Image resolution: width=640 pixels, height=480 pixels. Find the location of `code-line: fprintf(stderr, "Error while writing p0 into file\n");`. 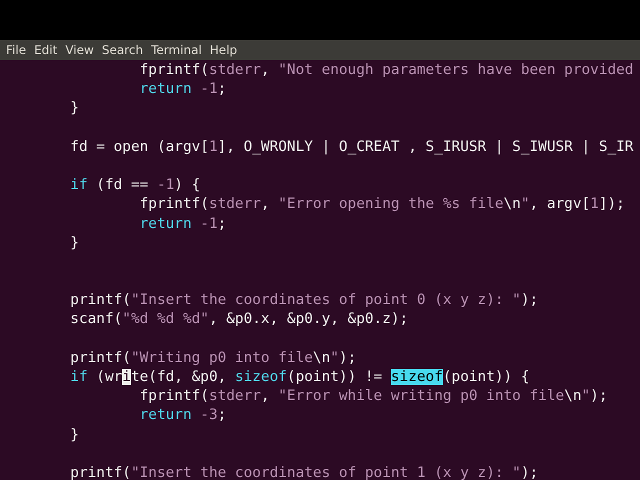

code-line: fprintf(stderr, "Error while writing p0 into file\n"); is located at coordinates (373, 396).